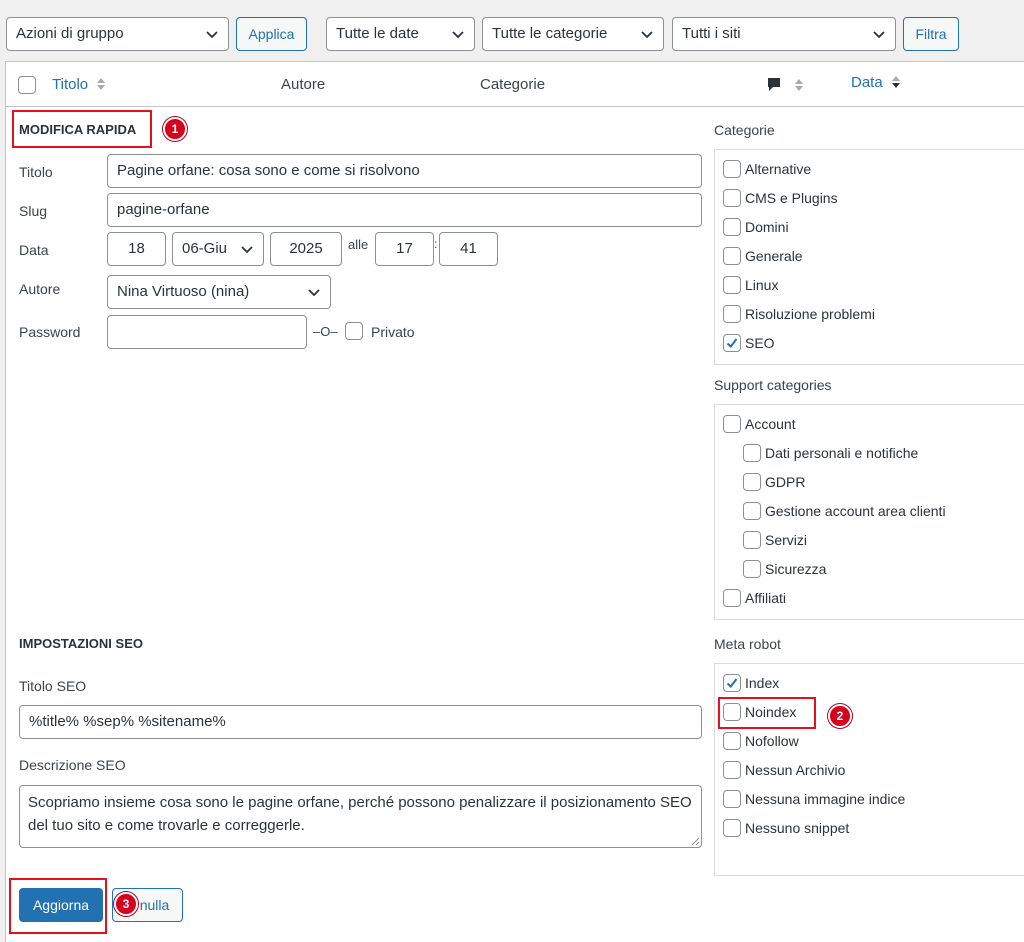  I want to click on support-label: Gestione account area clienti, so click(855, 511).